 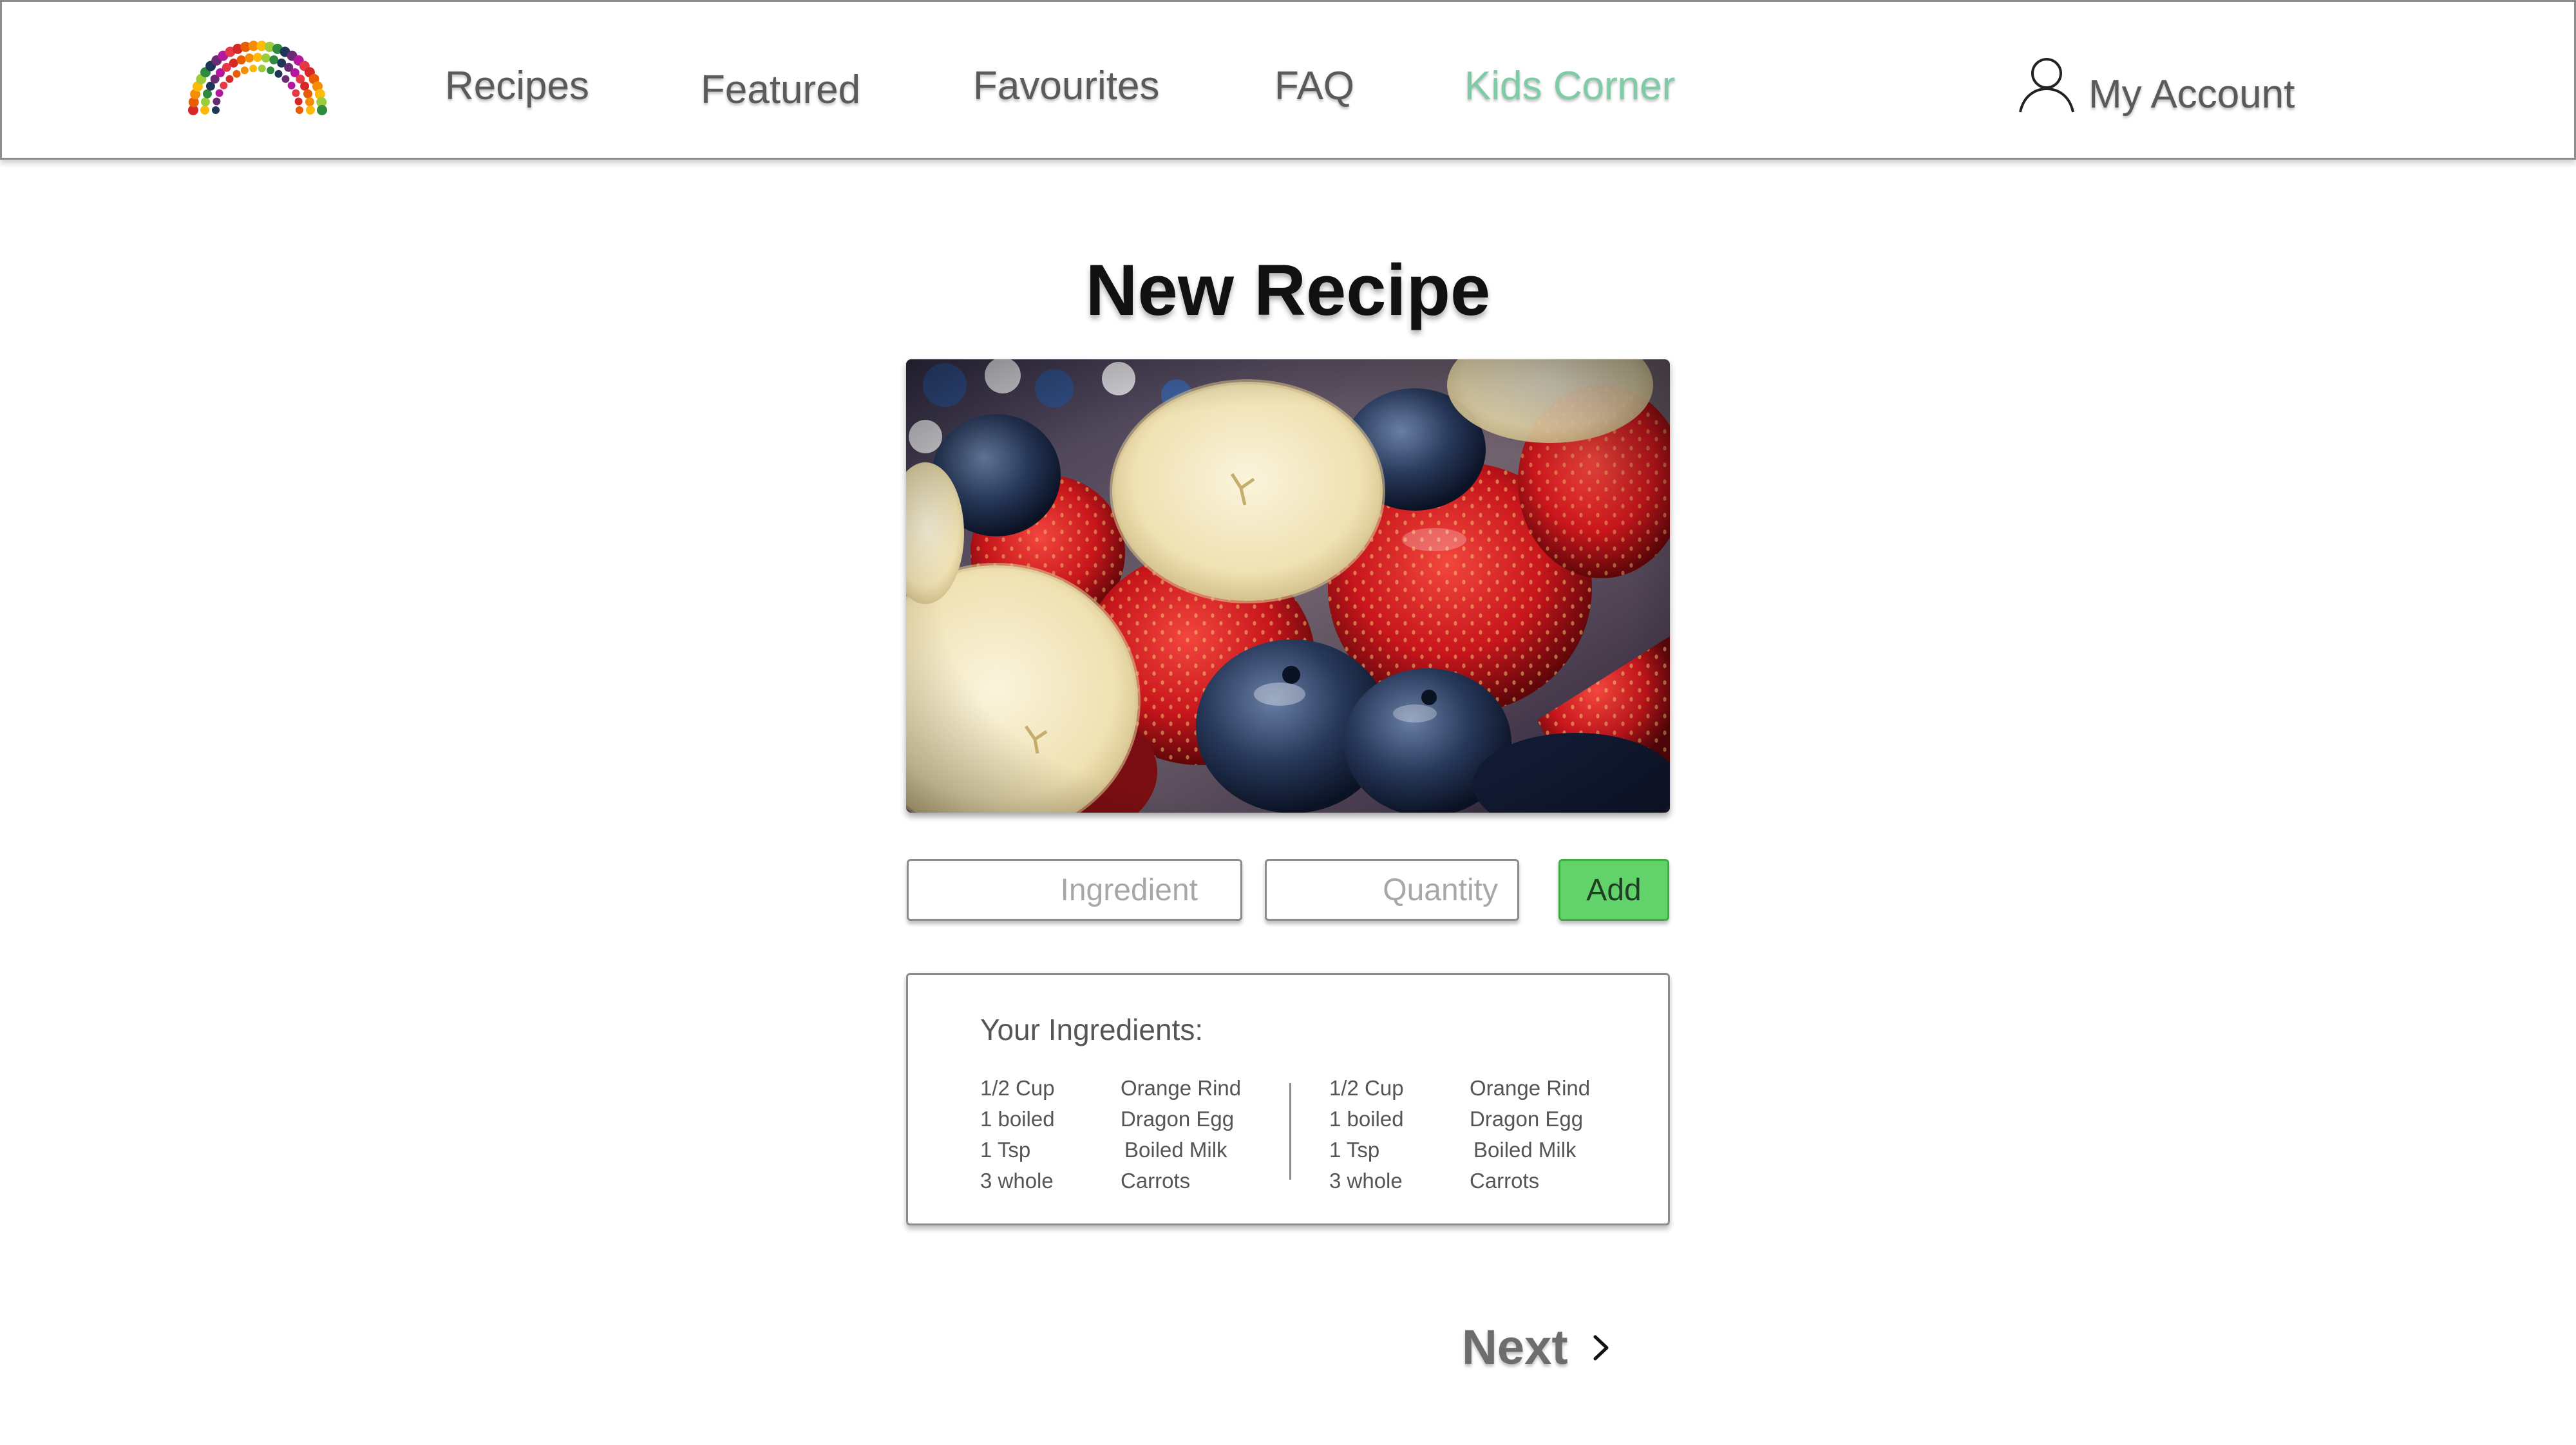 What do you see at coordinates (257, 76) in the screenshot?
I see `fruit-rainbow-logo-icon` at bounding box center [257, 76].